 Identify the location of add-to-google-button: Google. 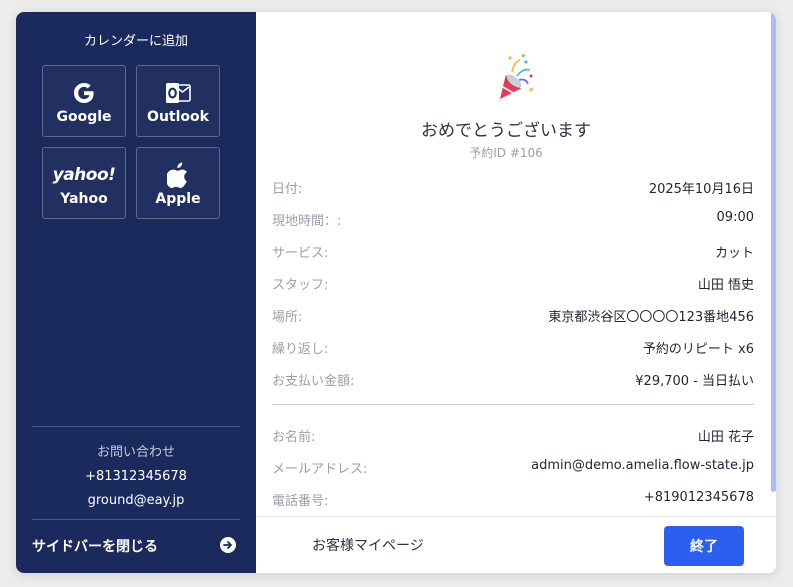
(84, 101).